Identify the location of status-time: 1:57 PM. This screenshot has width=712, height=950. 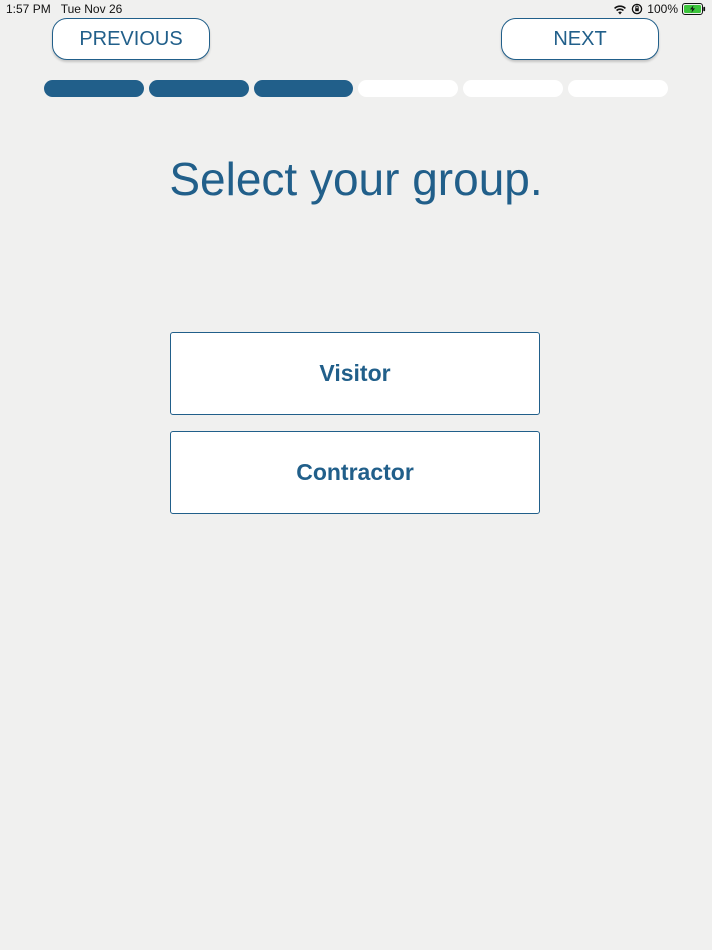
(28, 9).